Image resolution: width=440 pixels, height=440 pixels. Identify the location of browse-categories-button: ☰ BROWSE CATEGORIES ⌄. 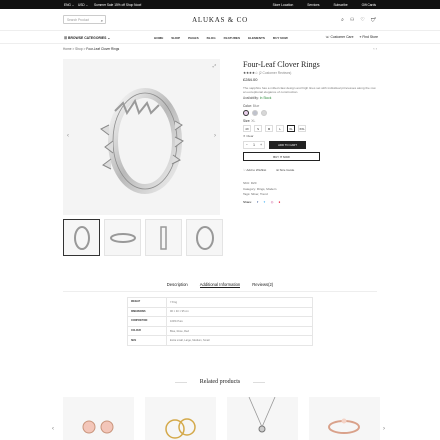
(87, 38).